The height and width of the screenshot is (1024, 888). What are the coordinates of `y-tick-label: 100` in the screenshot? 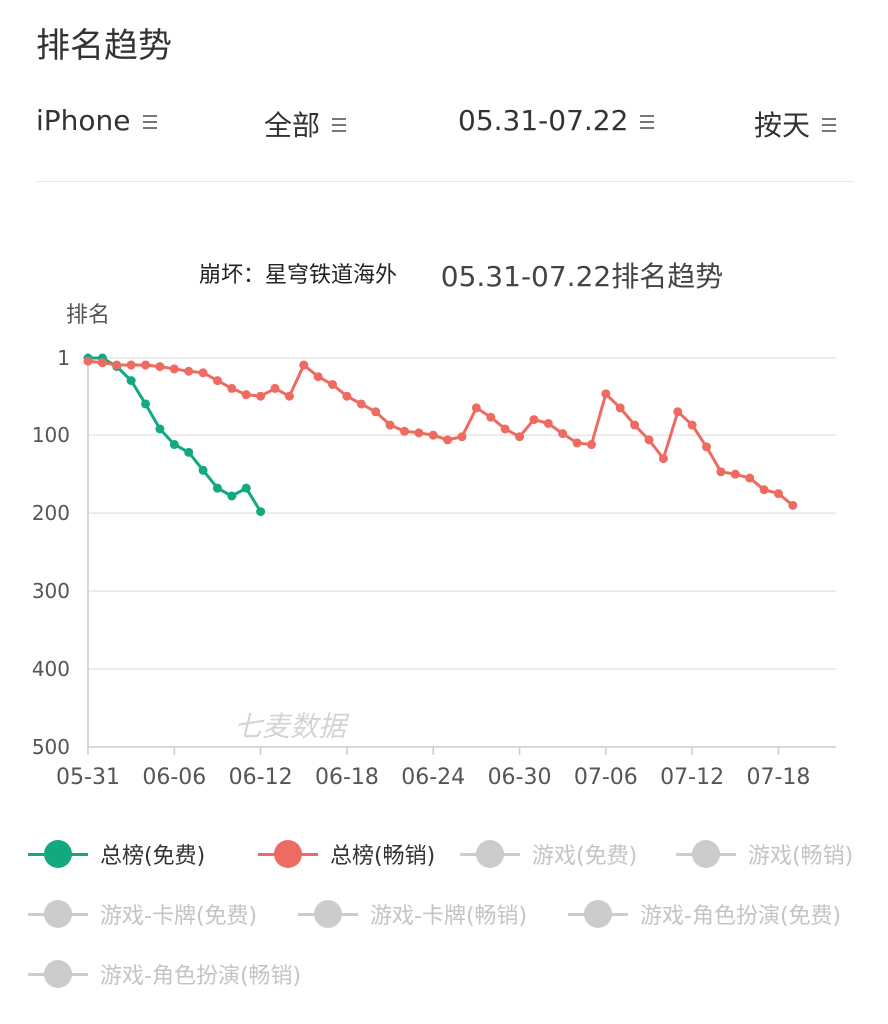 It's located at (51, 435).